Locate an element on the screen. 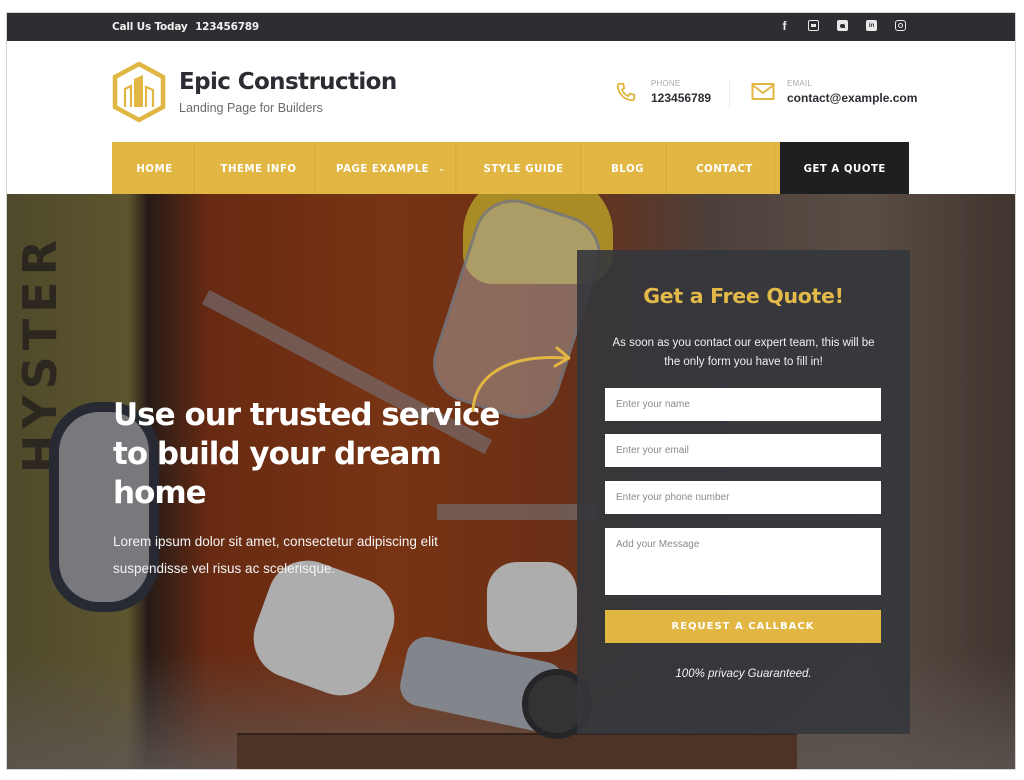  social-links: f in is located at coordinates (842, 26).